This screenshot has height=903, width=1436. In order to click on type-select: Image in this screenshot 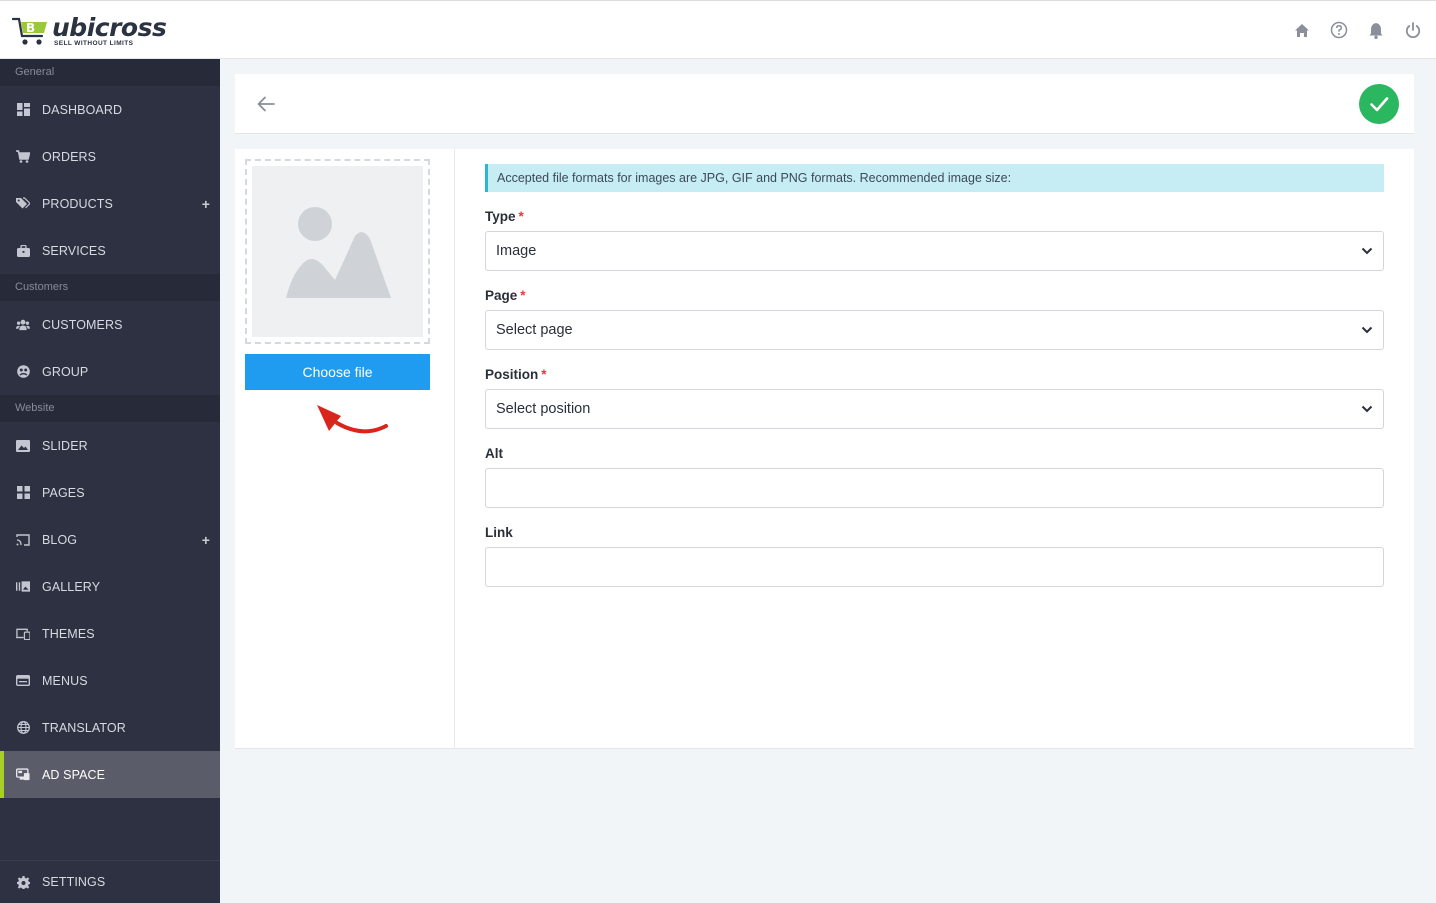, I will do `click(934, 251)`.